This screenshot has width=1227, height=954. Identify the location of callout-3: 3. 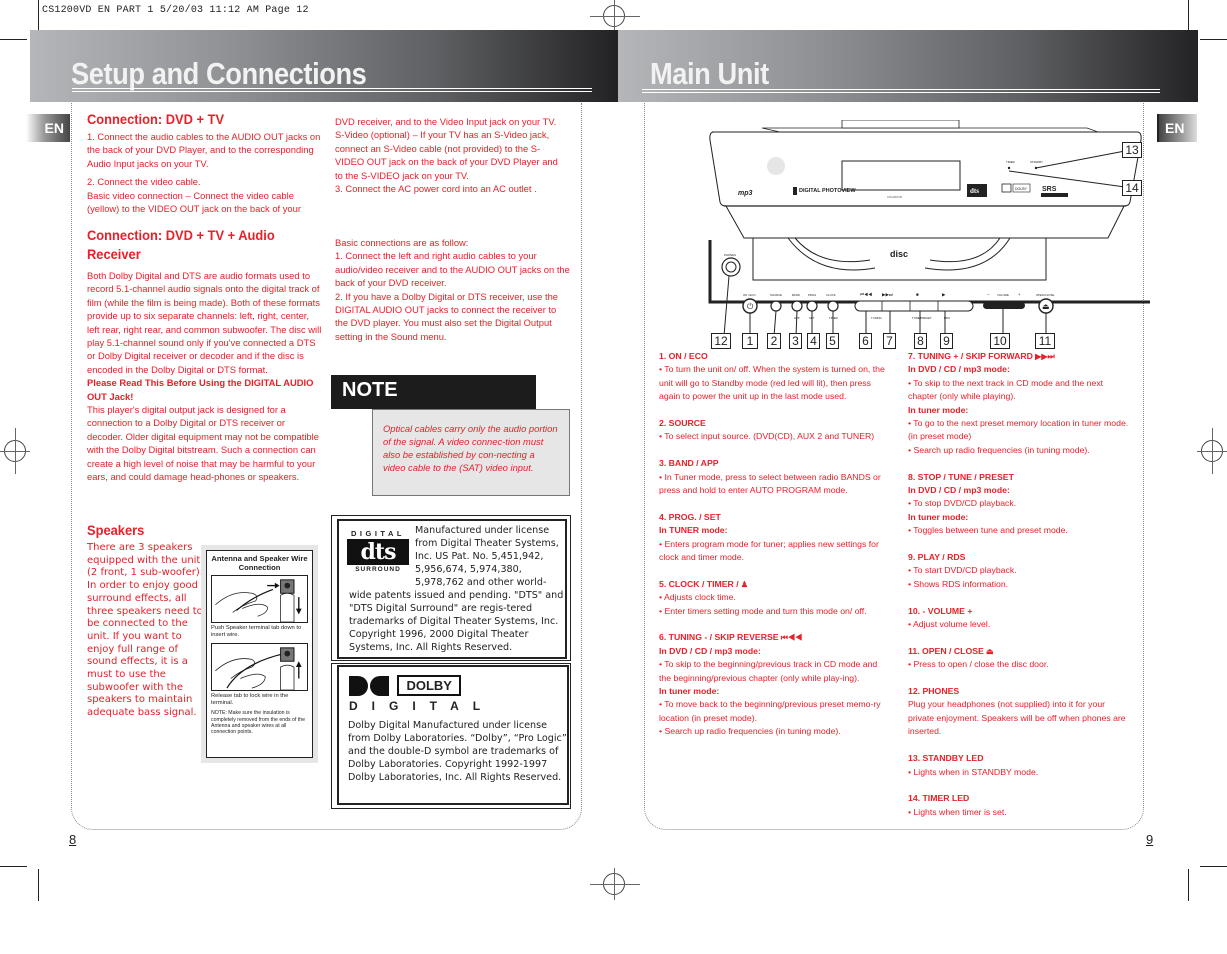
(795, 341).